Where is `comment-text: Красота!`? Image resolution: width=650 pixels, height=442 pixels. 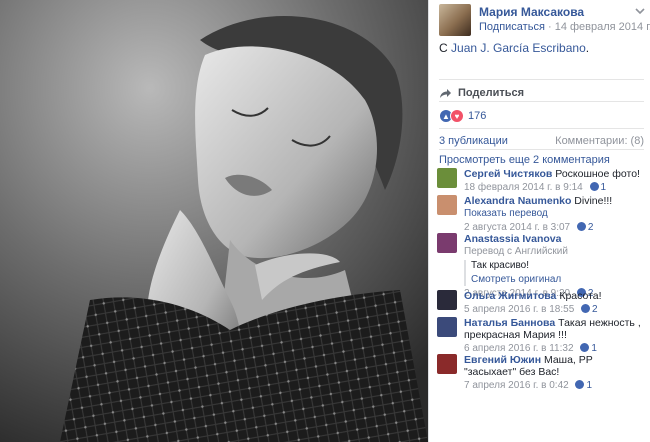 comment-text: Красота! is located at coordinates (580, 296).